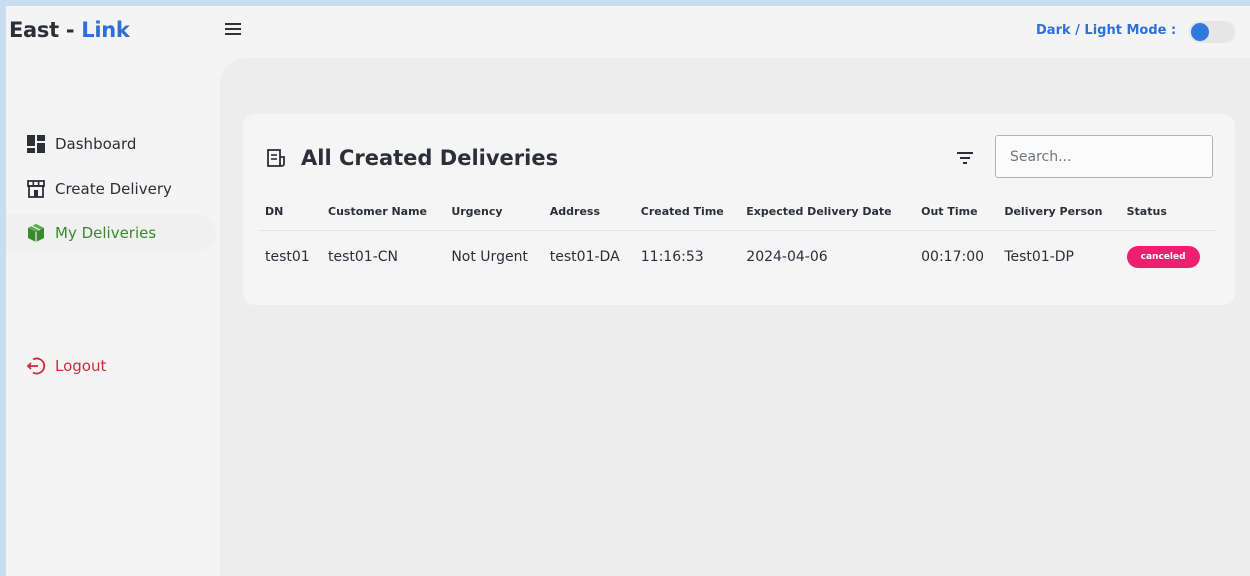  I want to click on logout-icon, so click(36, 366).